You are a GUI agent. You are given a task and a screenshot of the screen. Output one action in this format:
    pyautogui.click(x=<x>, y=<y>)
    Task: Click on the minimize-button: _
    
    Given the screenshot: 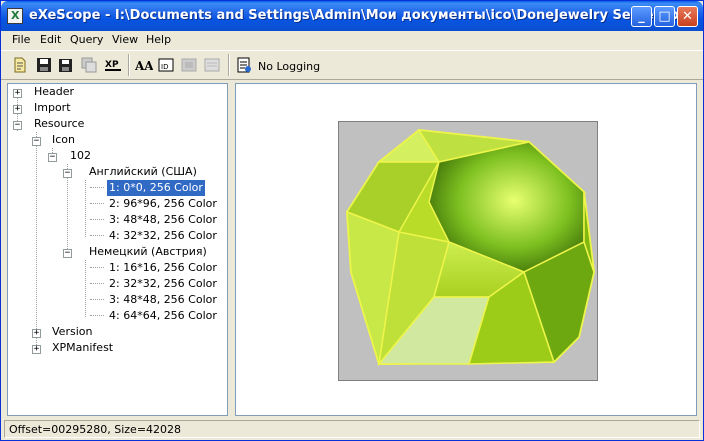 What is the action you would take?
    pyautogui.click(x=641, y=16)
    